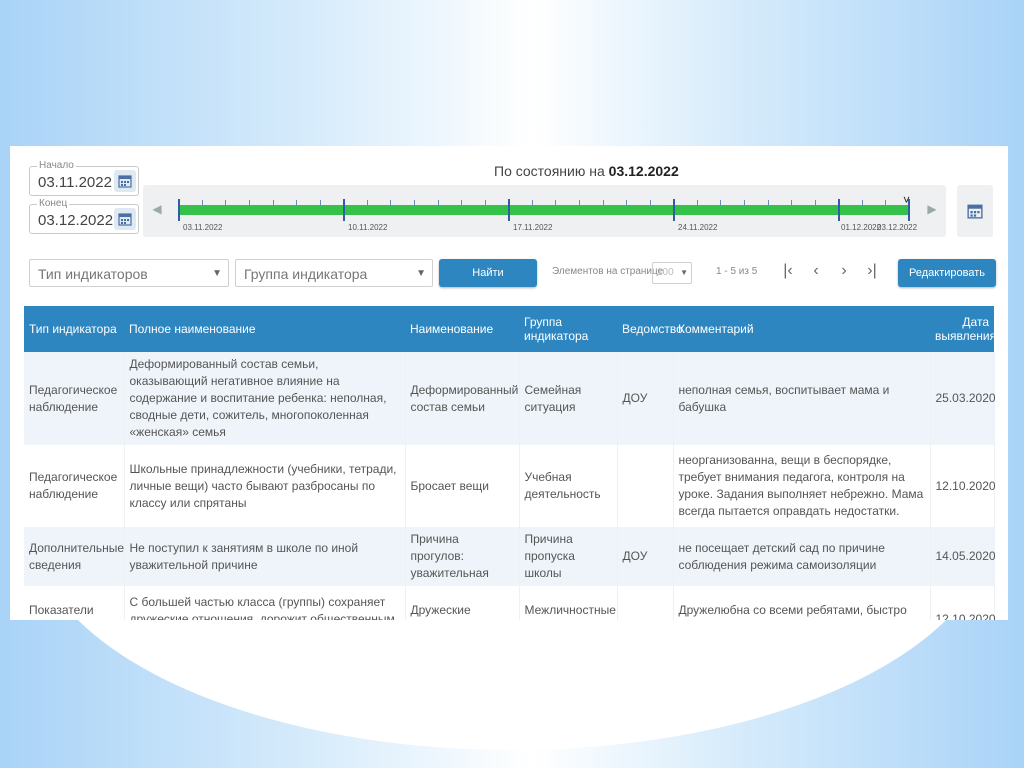 The height and width of the screenshot is (768, 1024). Describe the element at coordinates (368, 227) in the screenshot. I see `timeline-label: 10.11.2022` at that location.